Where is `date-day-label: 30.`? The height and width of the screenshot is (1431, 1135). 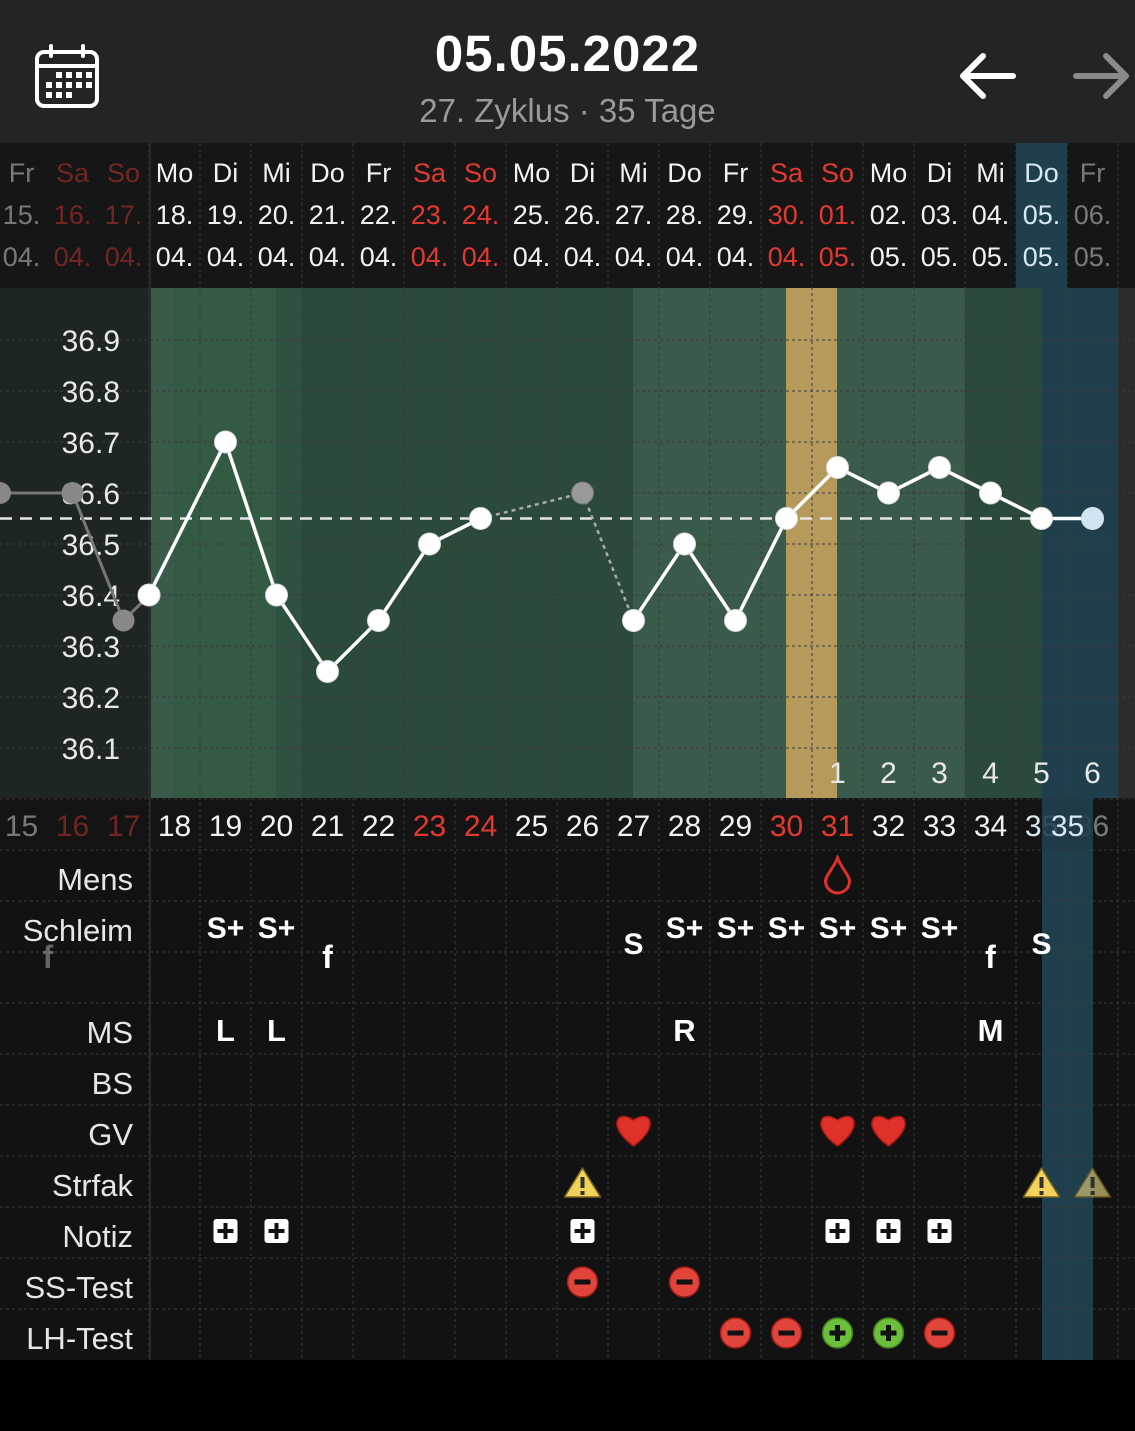
date-day-label: 30. is located at coordinates (787, 215).